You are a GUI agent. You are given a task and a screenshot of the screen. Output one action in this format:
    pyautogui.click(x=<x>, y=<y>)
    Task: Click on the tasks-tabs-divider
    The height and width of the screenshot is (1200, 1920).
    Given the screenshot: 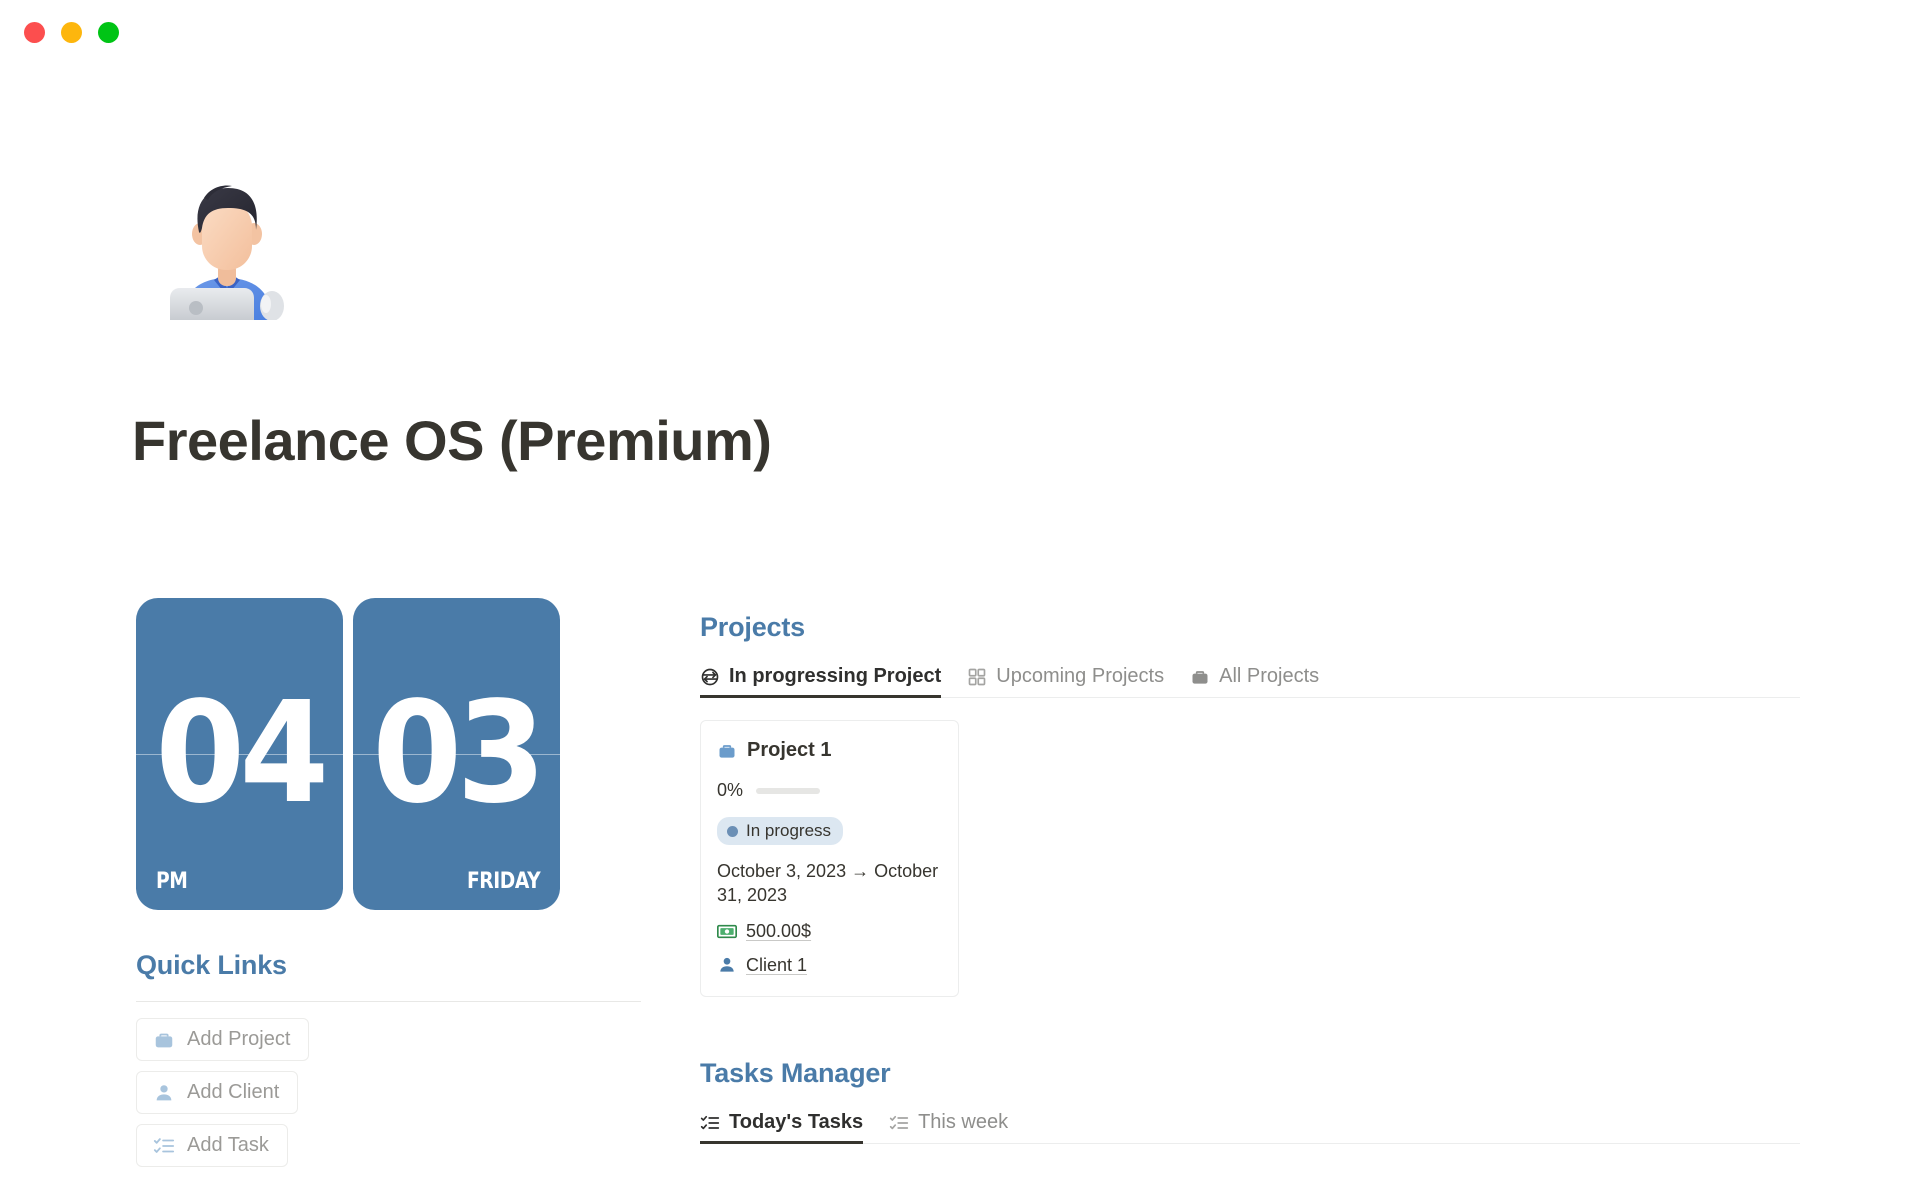 What is the action you would take?
    pyautogui.click(x=1250, y=1143)
    